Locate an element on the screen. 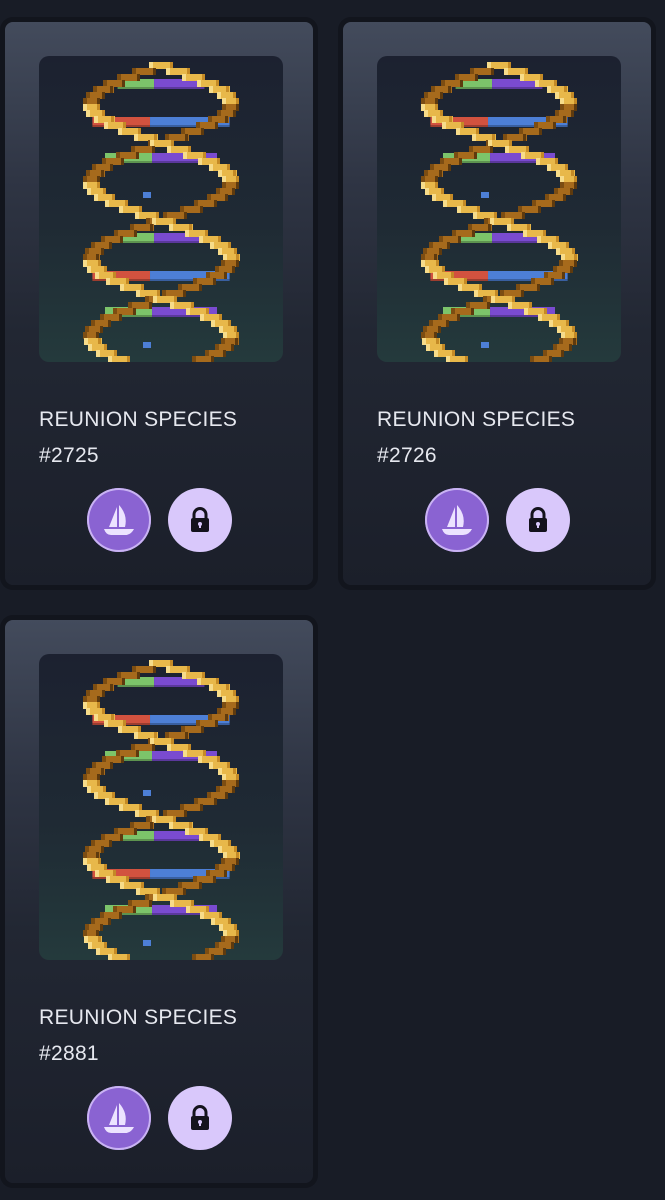 Image resolution: width=665 pixels, height=1200 pixels. token-number: #2725 is located at coordinates (69, 455).